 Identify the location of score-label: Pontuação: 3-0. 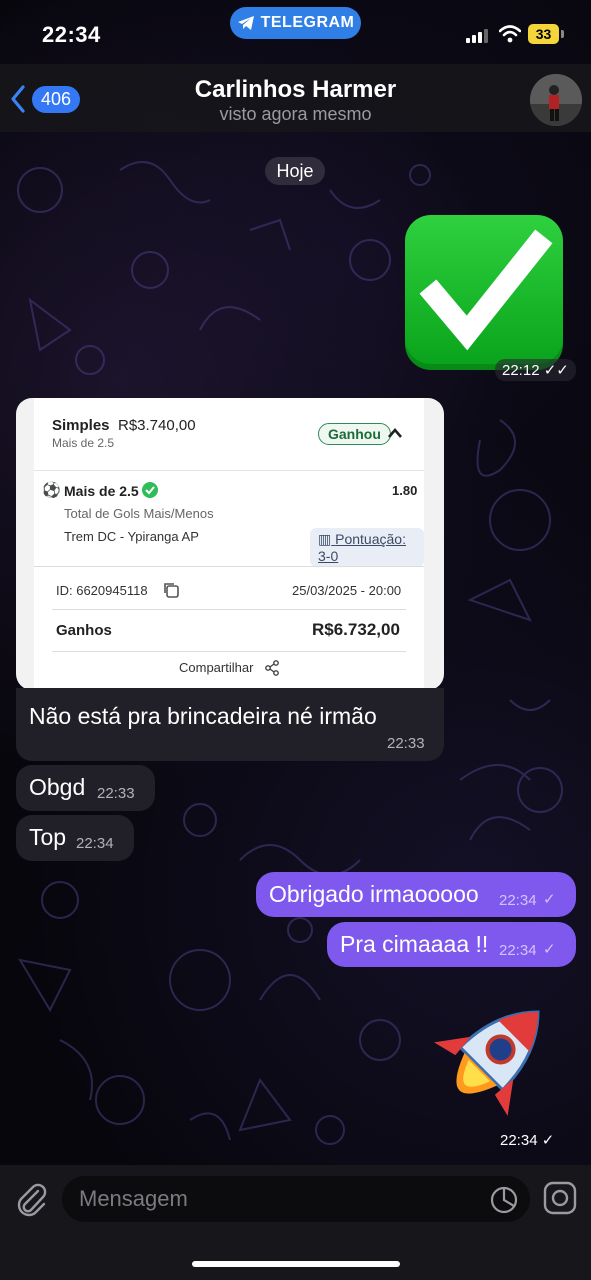
(362, 547).